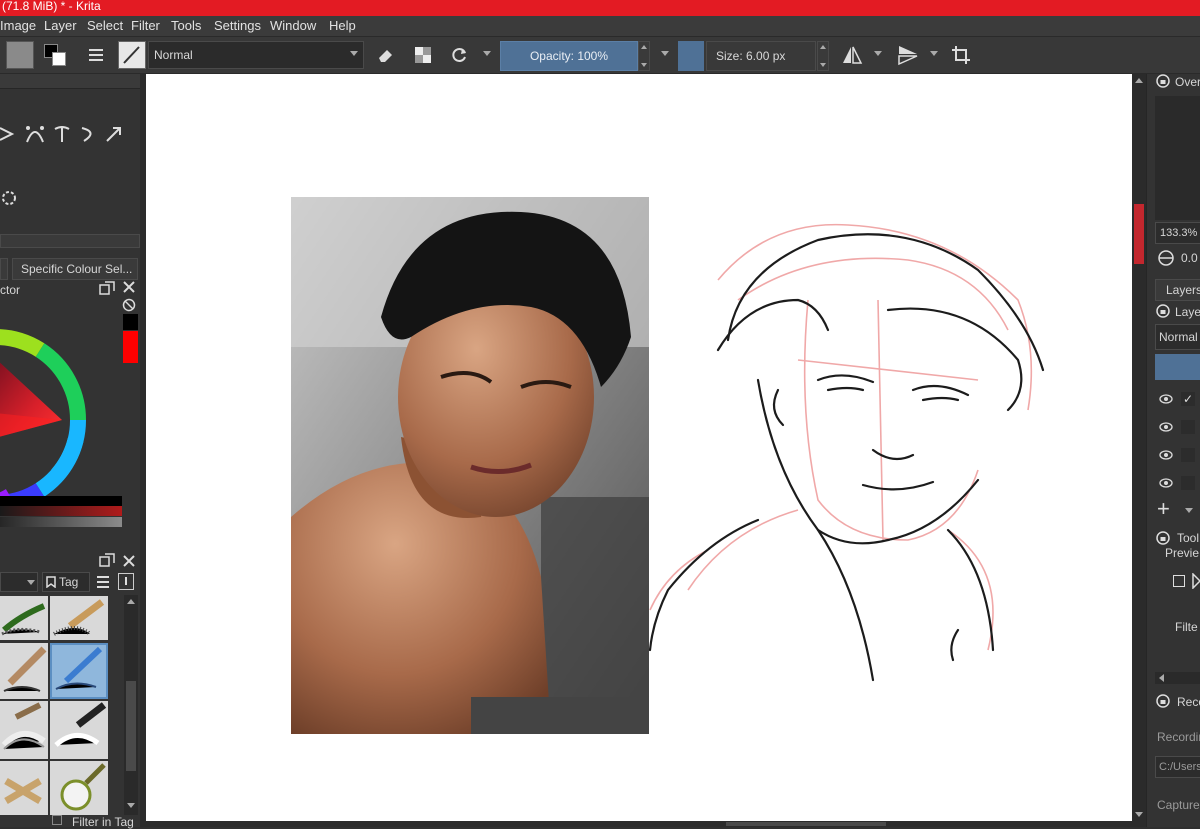 The height and width of the screenshot is (829, 1200). What do you see at coordinates (691, 56) in the screenshot?
I see `brush-color-swatch` at bounding box center [691, 56].